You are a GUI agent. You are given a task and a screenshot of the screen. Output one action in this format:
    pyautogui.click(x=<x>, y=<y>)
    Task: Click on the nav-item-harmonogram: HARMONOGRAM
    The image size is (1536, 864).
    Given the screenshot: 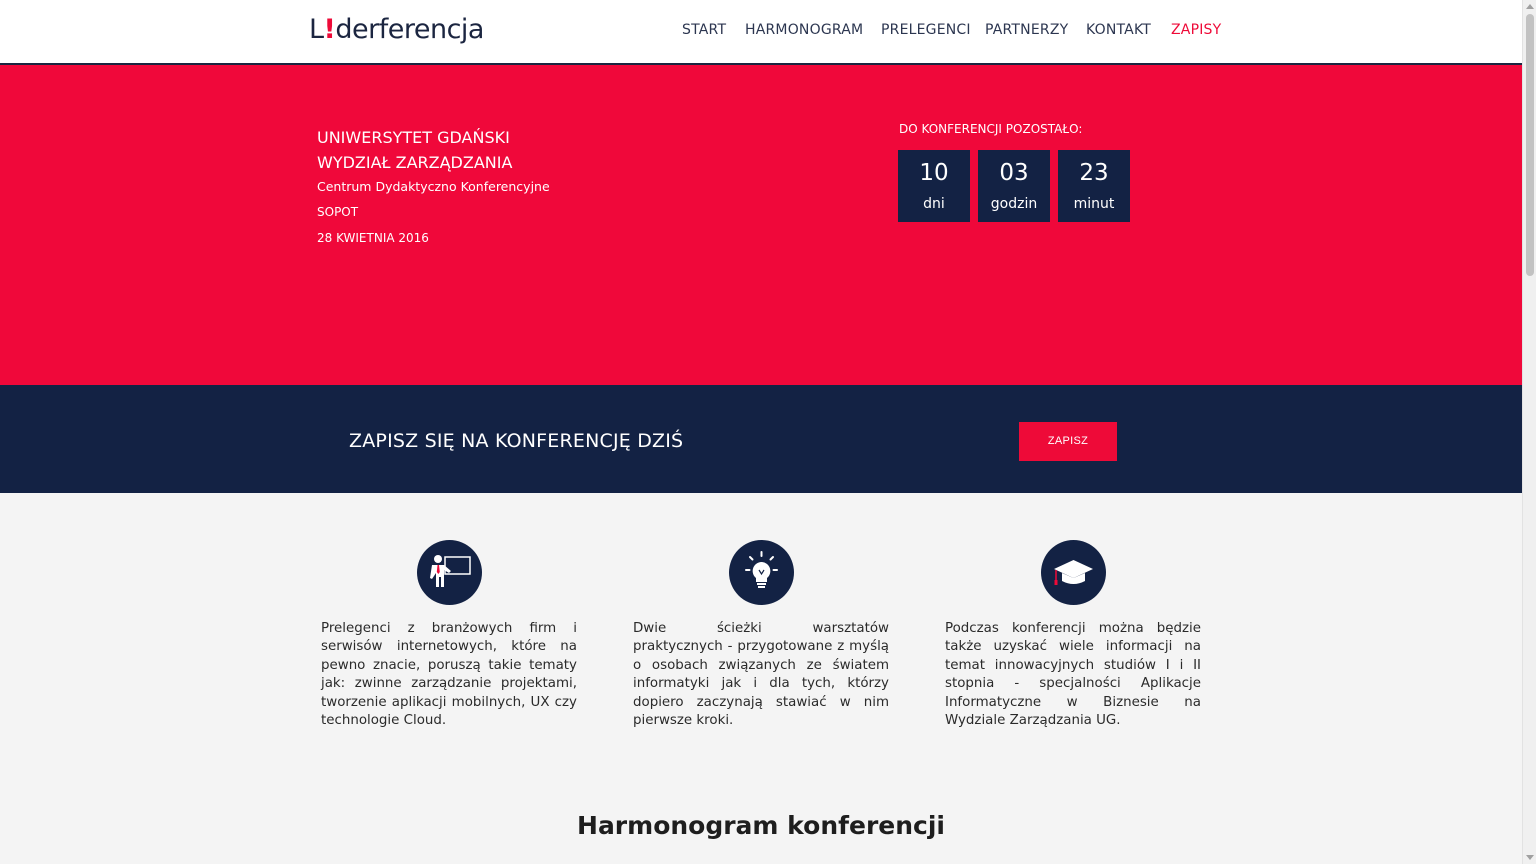 What is the action you would take?
    pyautogui.click(x=804, y=30)
    